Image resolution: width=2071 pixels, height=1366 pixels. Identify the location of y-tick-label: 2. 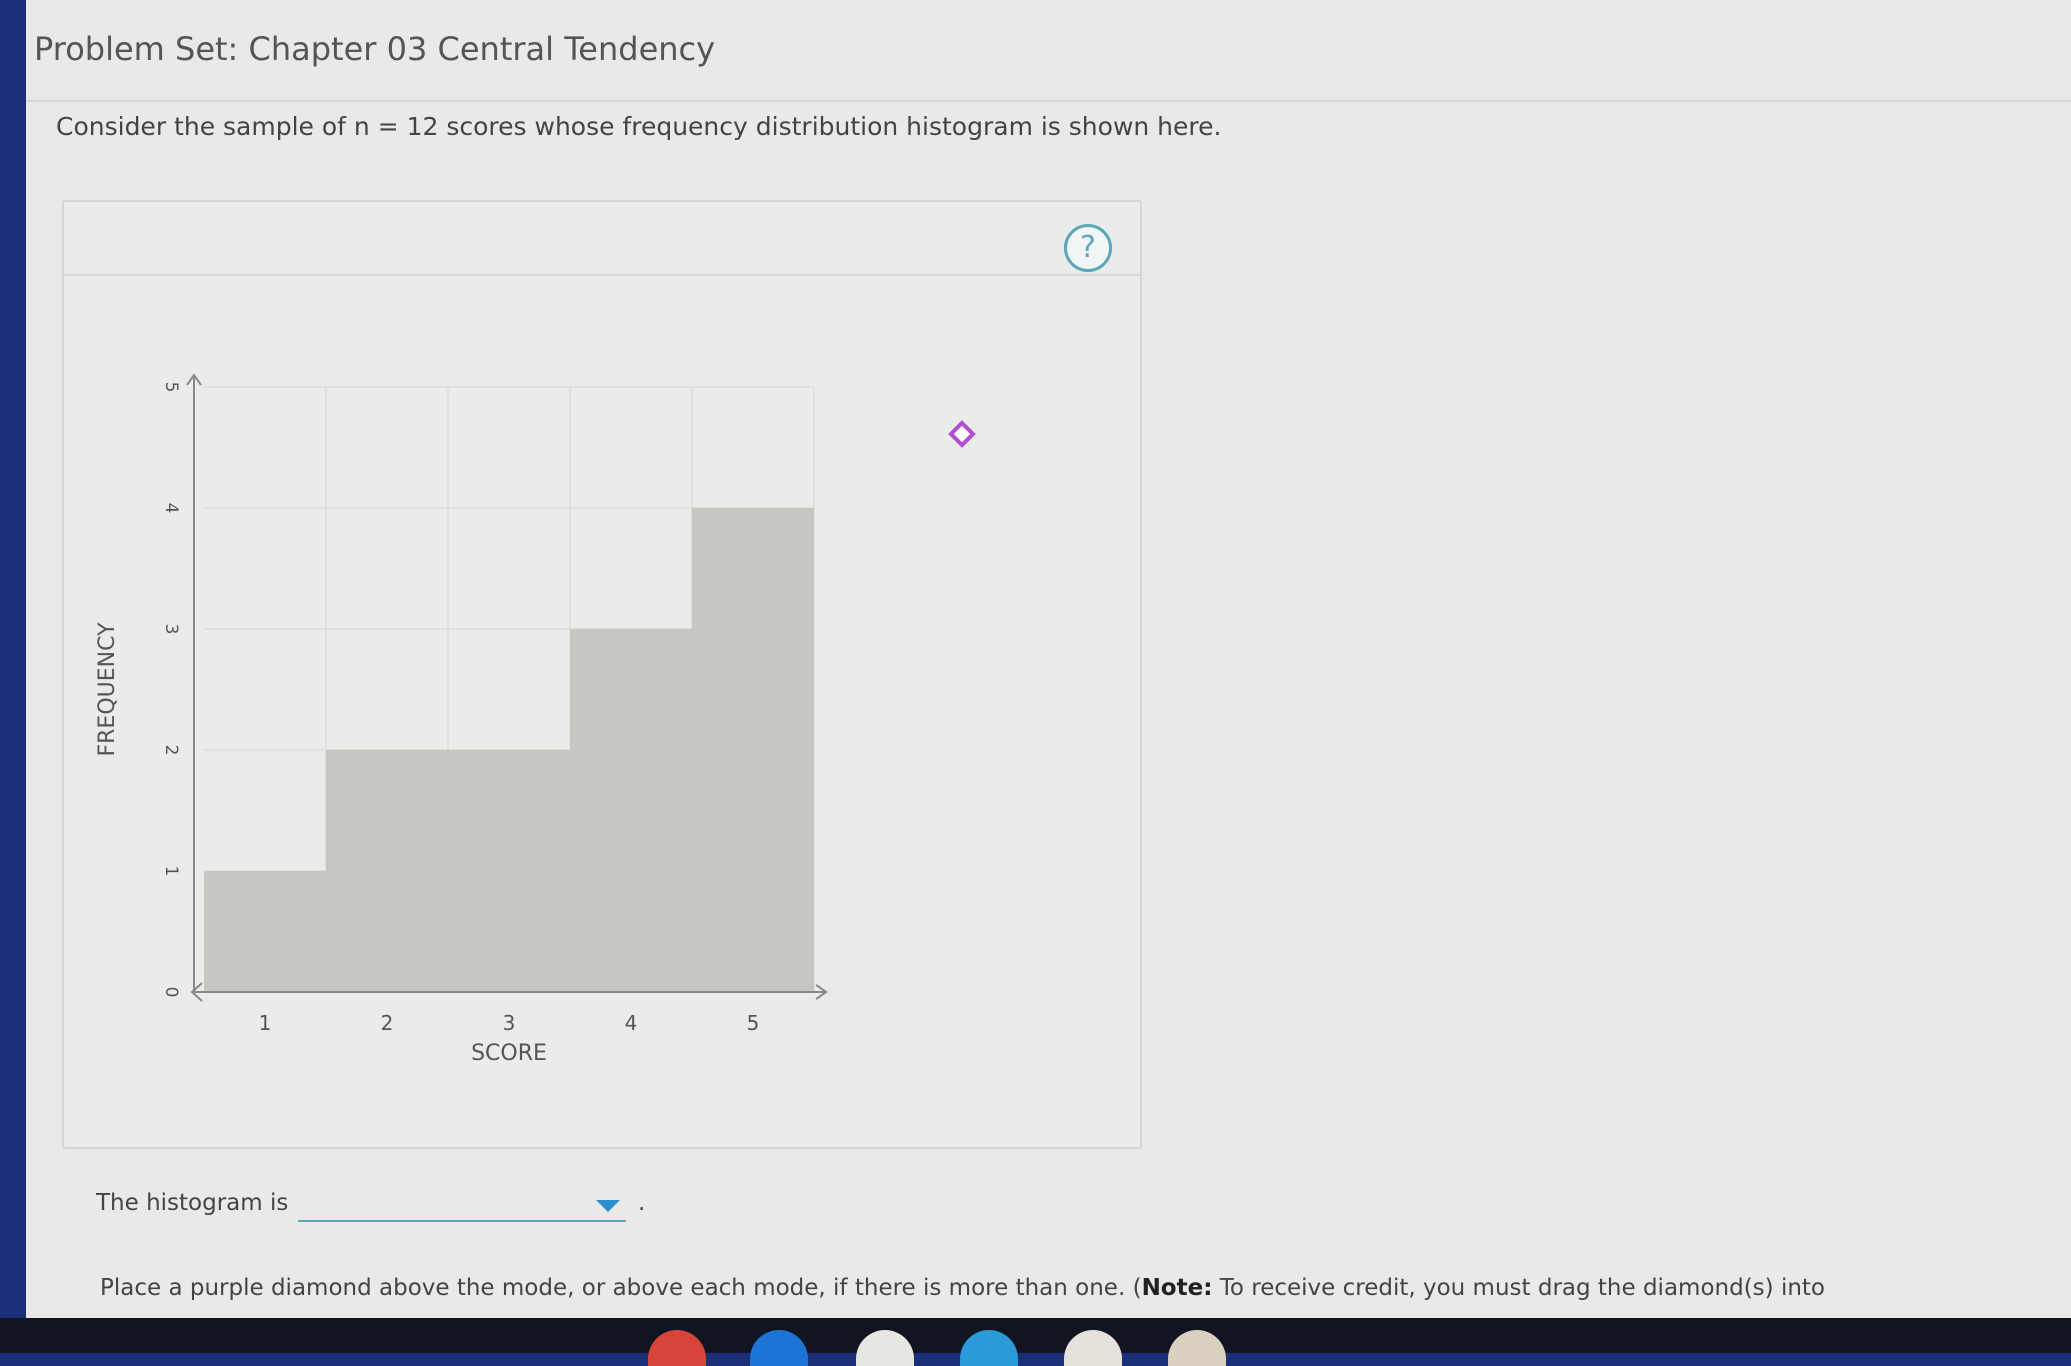
(171, 750).